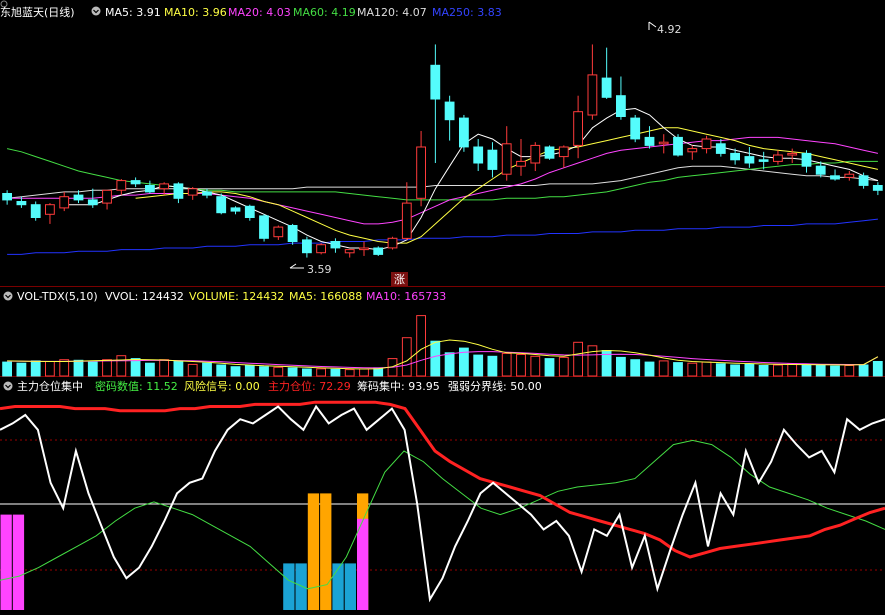 The height and width of the screenshot is (615, 885). Describe the element at coordinates (324, 12) in the screenshot. I see `ma60-label: MA60: 4.19` at that location.